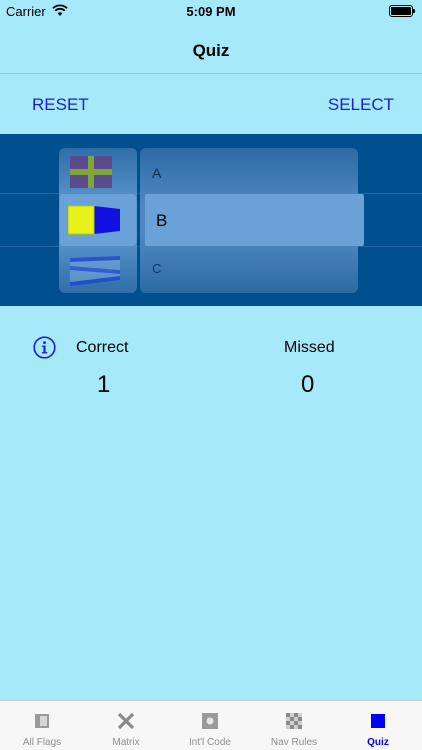 This screenshot has height=750, width=422. I want to click on tab-label: Matrix, so click(126, 742).